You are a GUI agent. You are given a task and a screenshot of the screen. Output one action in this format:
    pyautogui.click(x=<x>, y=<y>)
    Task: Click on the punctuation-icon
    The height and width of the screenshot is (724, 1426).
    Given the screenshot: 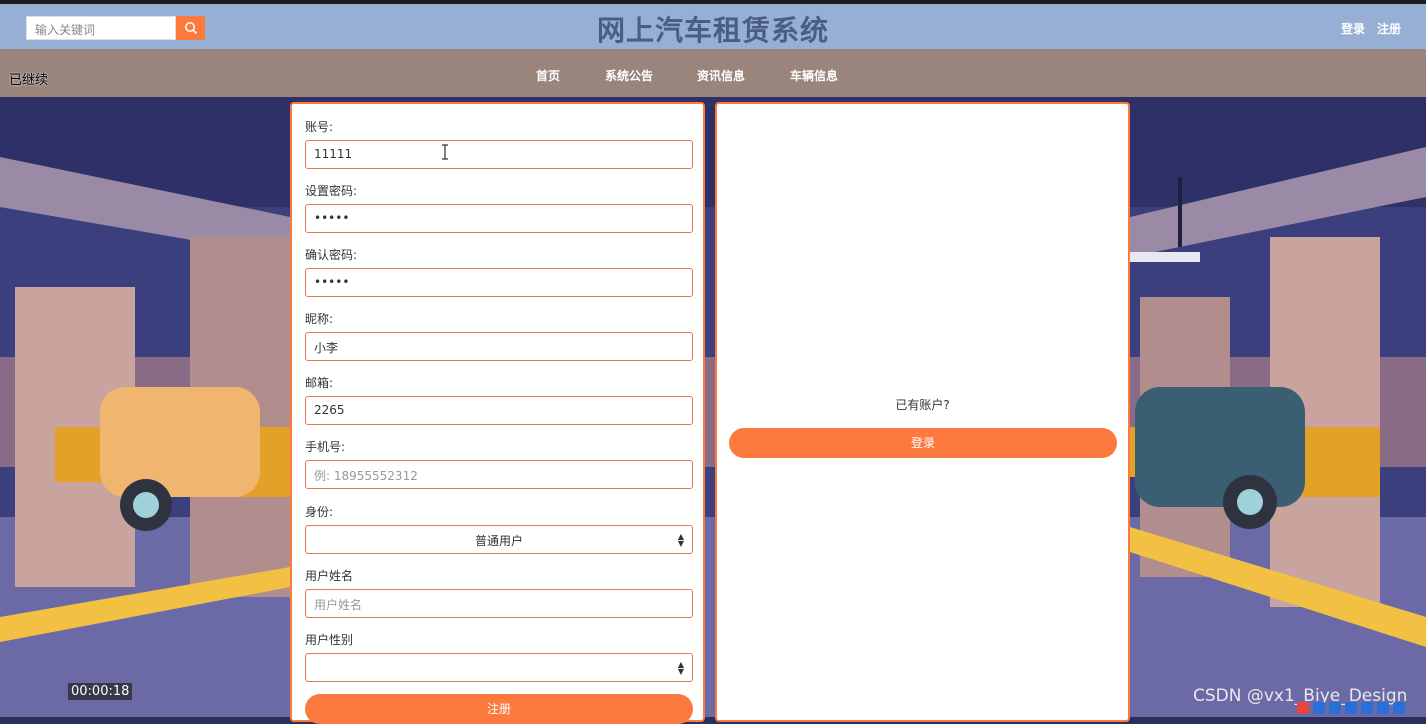 What is the action you would take?
    pyautogui.click(x=1335, y=708)
    